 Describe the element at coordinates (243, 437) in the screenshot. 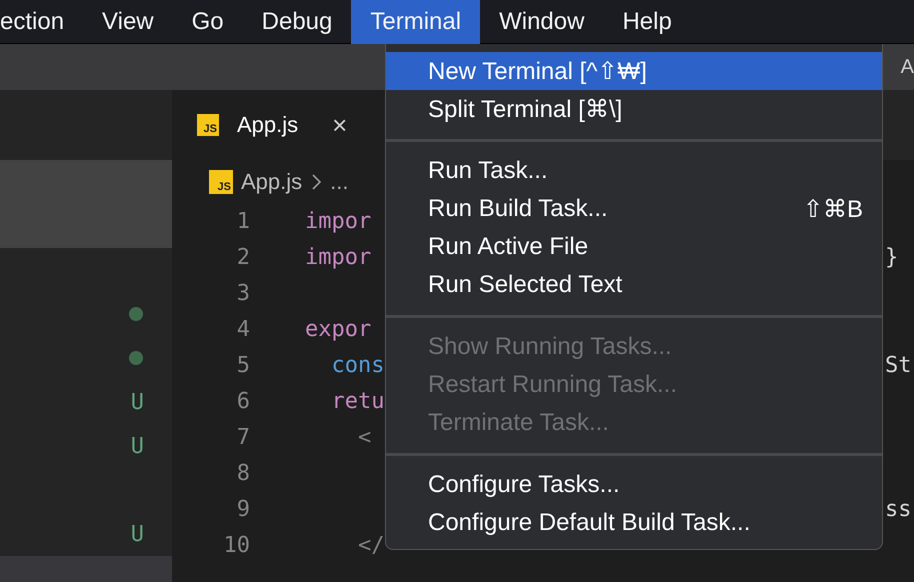

I see `line-number: 7` at that location.